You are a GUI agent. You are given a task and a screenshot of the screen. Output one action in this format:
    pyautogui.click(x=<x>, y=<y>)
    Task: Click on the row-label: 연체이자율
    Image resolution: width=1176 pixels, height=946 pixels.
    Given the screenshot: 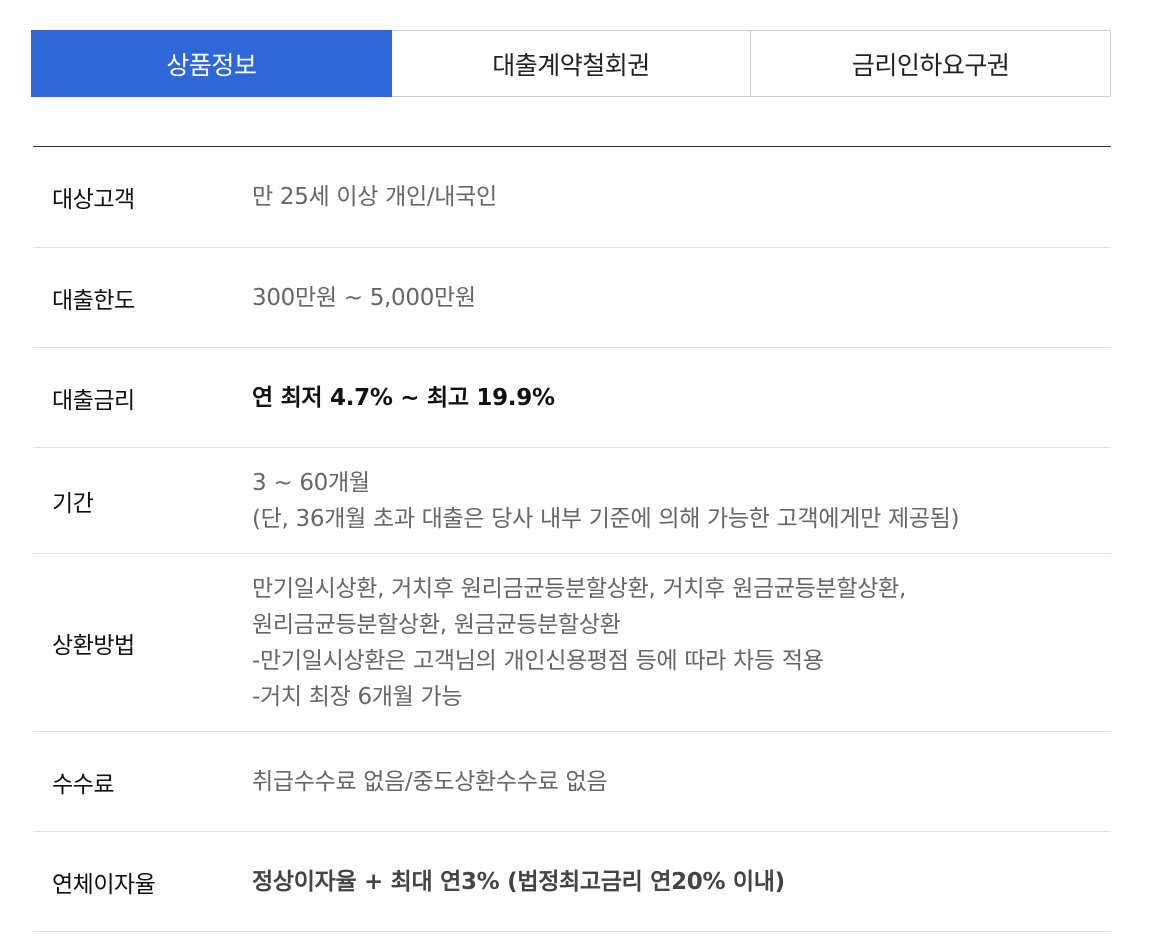 What is the action you would take?
    pyautogui.click(x=104, y=884)
    